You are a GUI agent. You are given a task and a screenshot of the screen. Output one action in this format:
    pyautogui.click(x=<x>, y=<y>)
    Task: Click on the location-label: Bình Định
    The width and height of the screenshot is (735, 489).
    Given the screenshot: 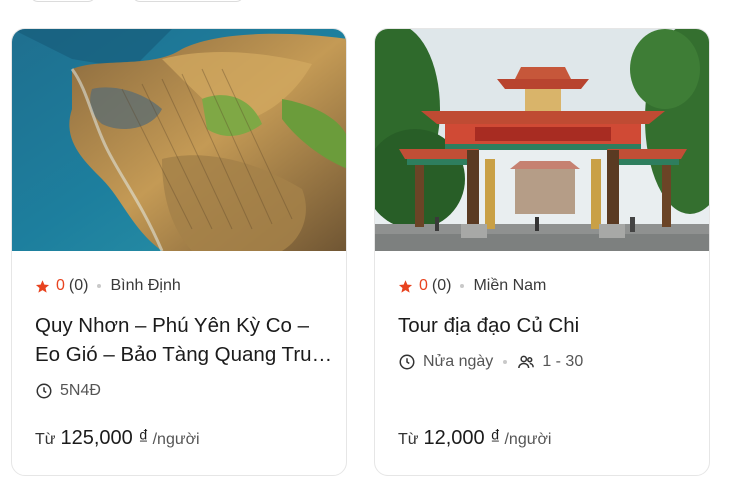 What is the action you would take?
    pyautogui.click(x=145, y=285)
    